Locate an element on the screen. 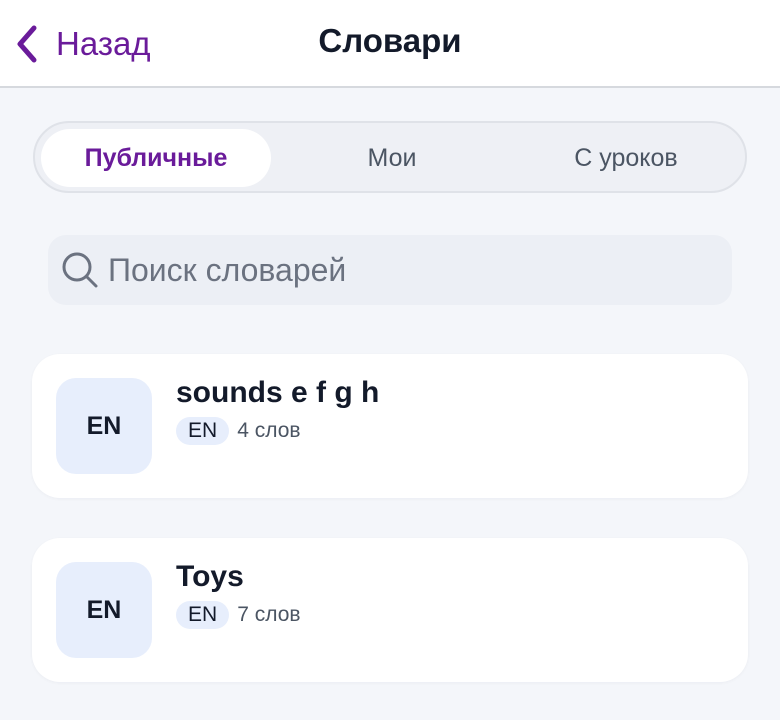 Image resolution: width=780 pixels, height=720 pixels. dictionary-title: sounds e f g h is located at coordinates (278, 392).